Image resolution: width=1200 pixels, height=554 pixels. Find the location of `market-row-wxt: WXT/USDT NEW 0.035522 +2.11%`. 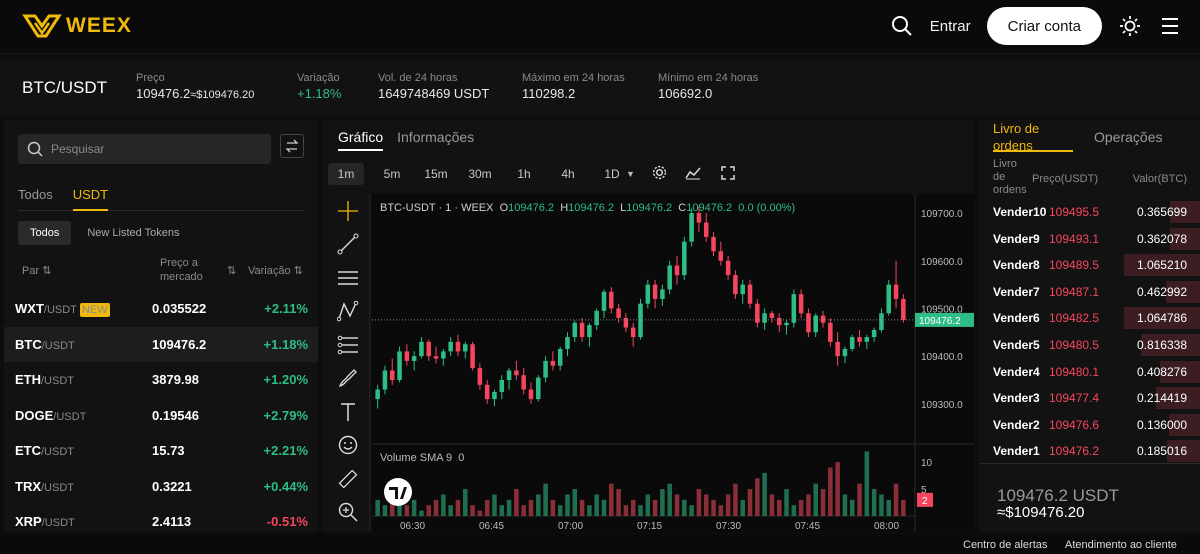

market-row-wxt: WXT/USDT NEW 0.035522 +2.11% is located at coordinates (161, 309).